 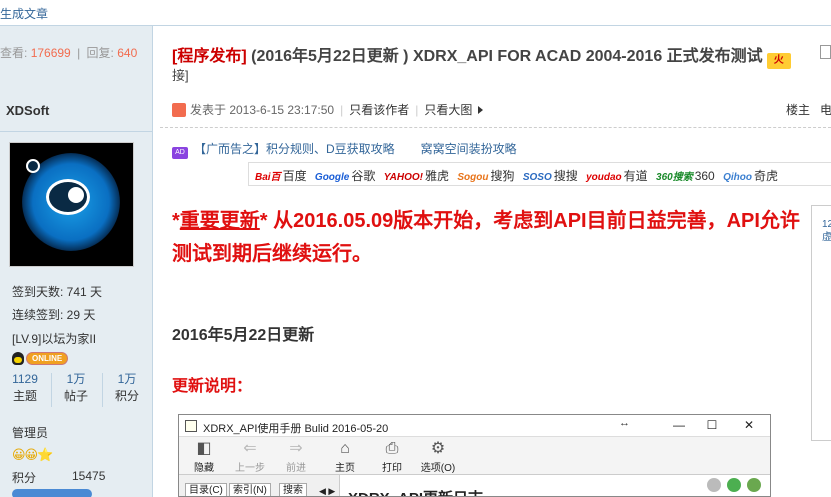 I want to click on sogou-logo-icon: Sogou, so click(x=472, y=177).